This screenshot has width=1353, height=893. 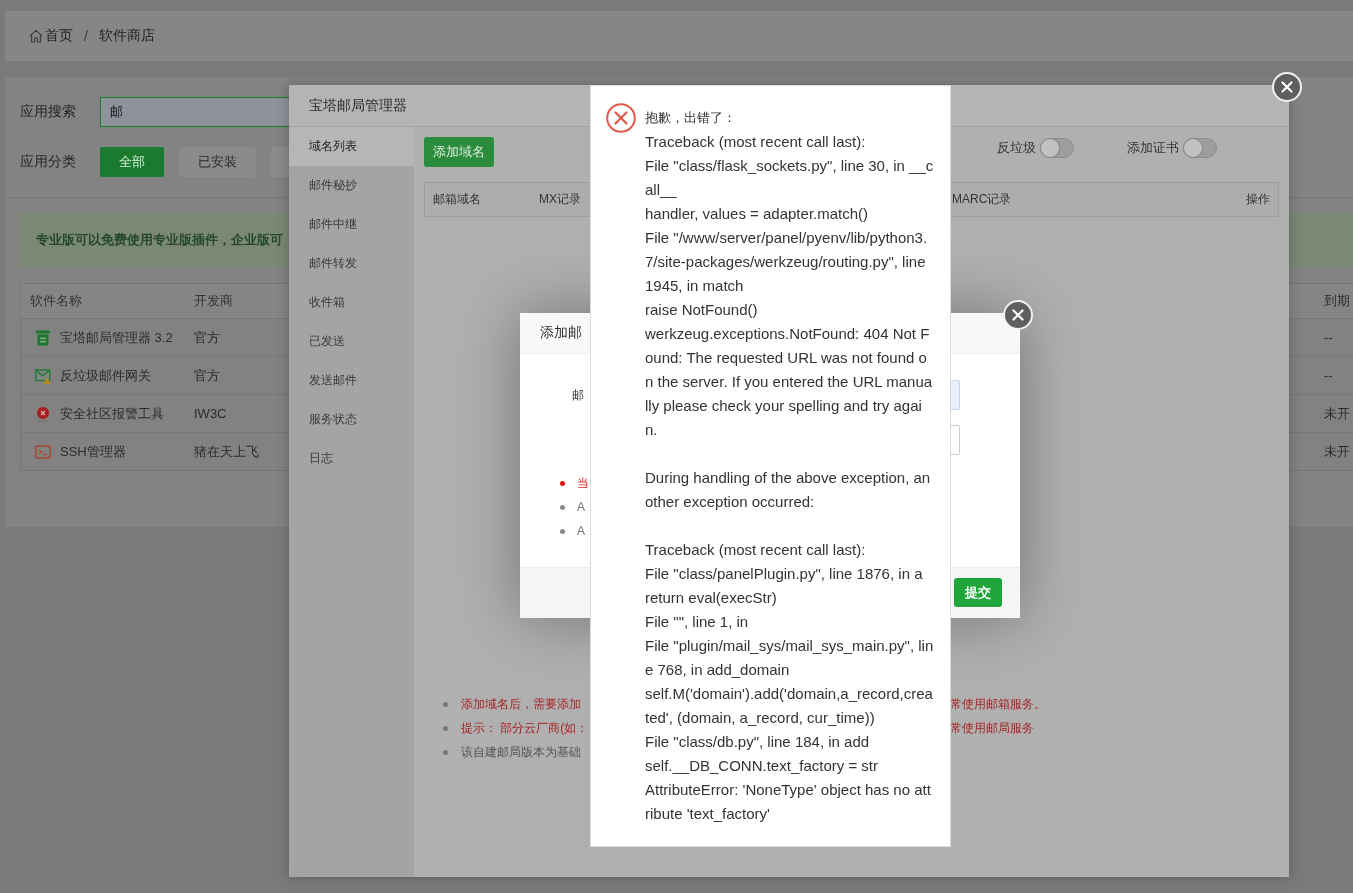 I want to click on software-name: 宝塔邮局管理器 3.2, so click(x=116, y=337).